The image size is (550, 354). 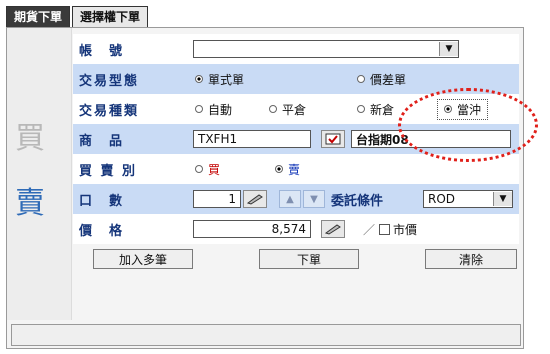 What do you see at coordinates (471, 259) in the screenshot?
I see `clear-button: 清除` at bounding box center [471, 259].